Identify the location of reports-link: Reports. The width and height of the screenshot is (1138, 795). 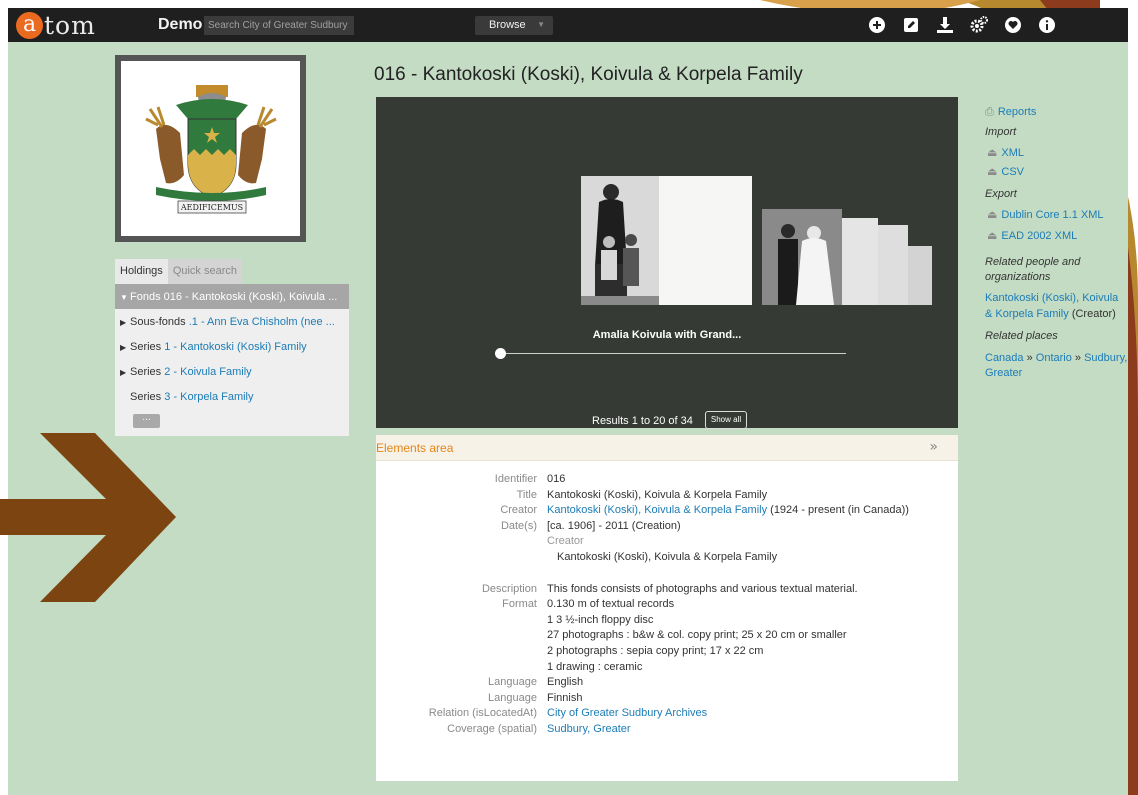
(1017, 112).